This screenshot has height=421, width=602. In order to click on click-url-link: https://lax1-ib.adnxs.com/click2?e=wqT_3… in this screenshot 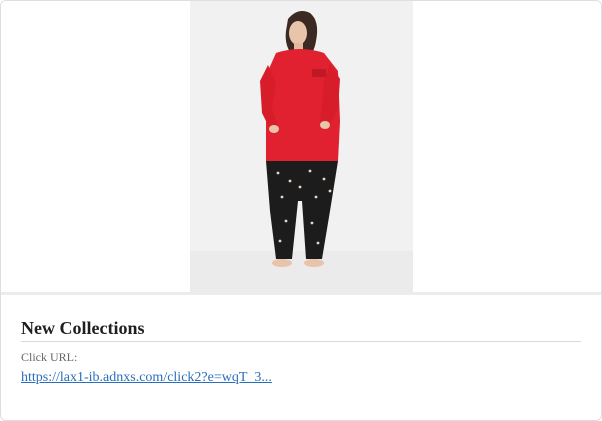, I will do `click(146, 377)`.